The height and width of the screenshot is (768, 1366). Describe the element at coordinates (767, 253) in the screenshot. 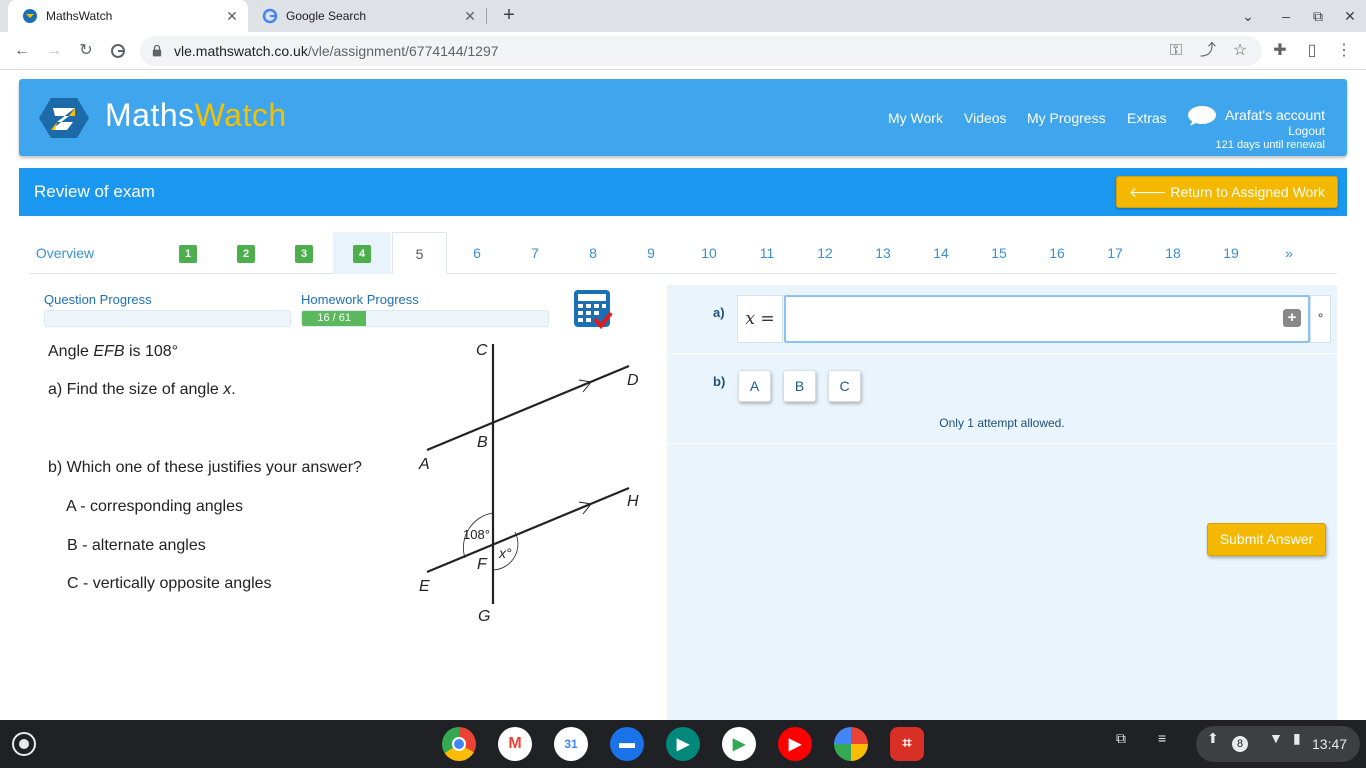

I see `tab-q11: 11` at that location.